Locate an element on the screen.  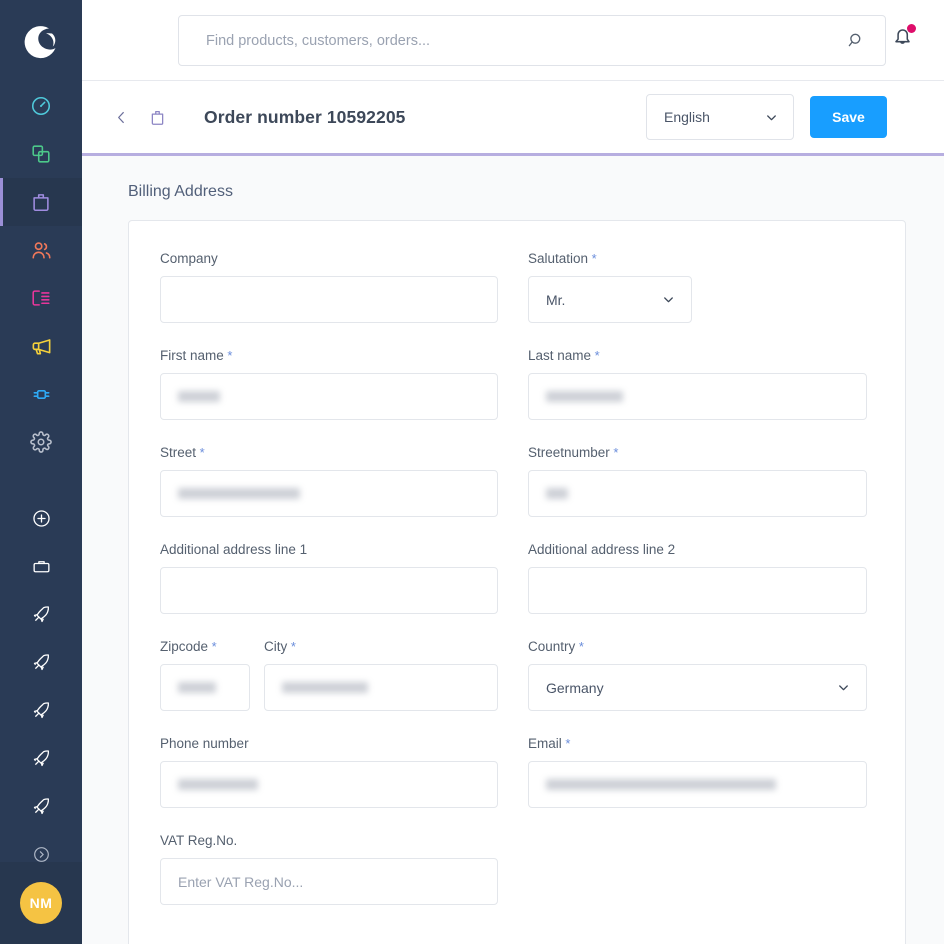
field-label-country: Country * is located at coordinates (697, 647).